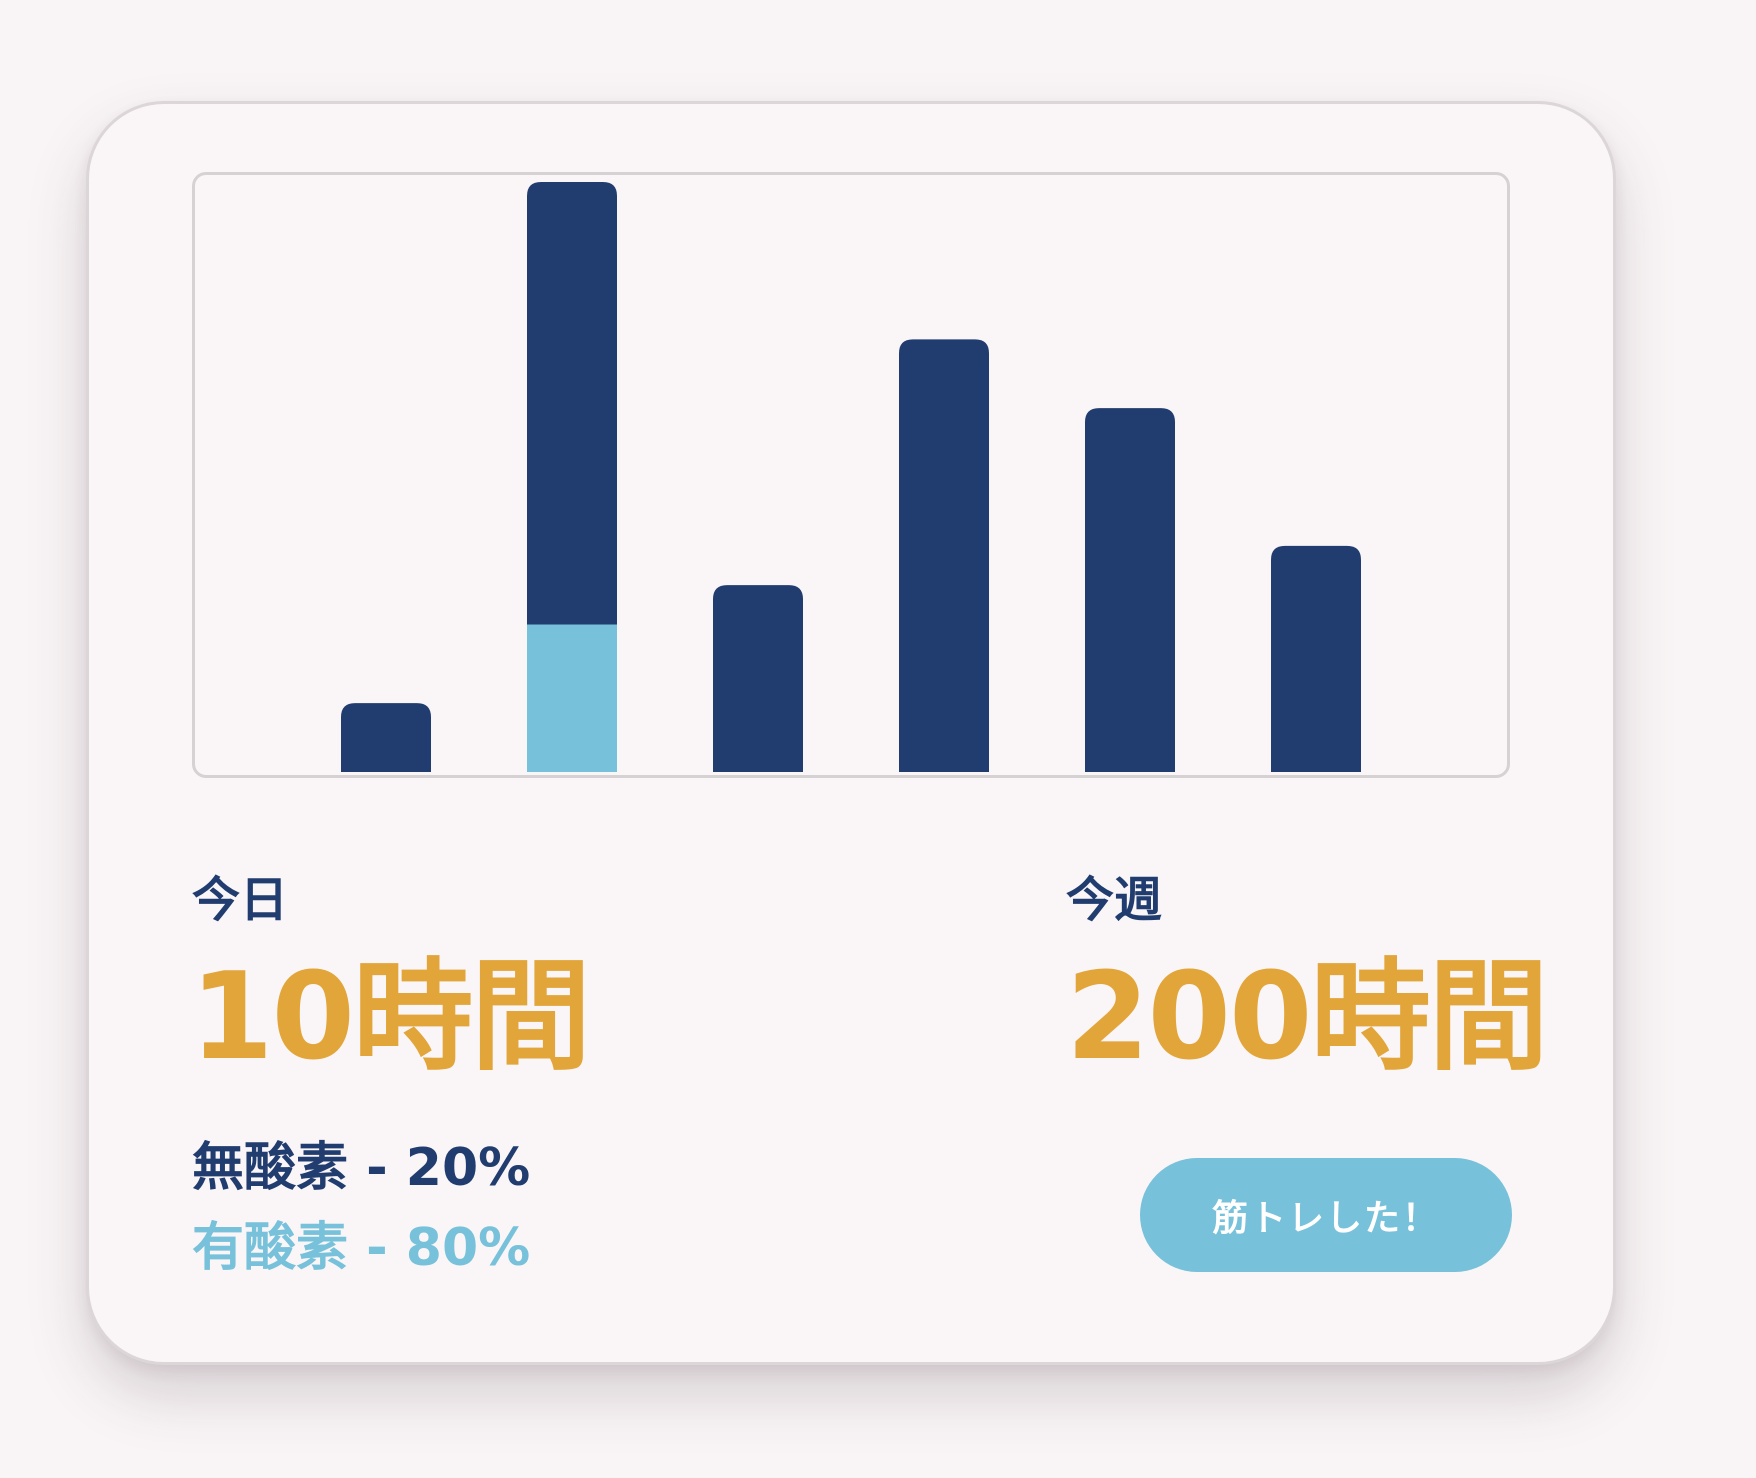 Image resolution: width=1756 pixels, height=1478 pixels. I want to click on aerobic-ratio: 有酸素 - 80%, so click(361, 1248).